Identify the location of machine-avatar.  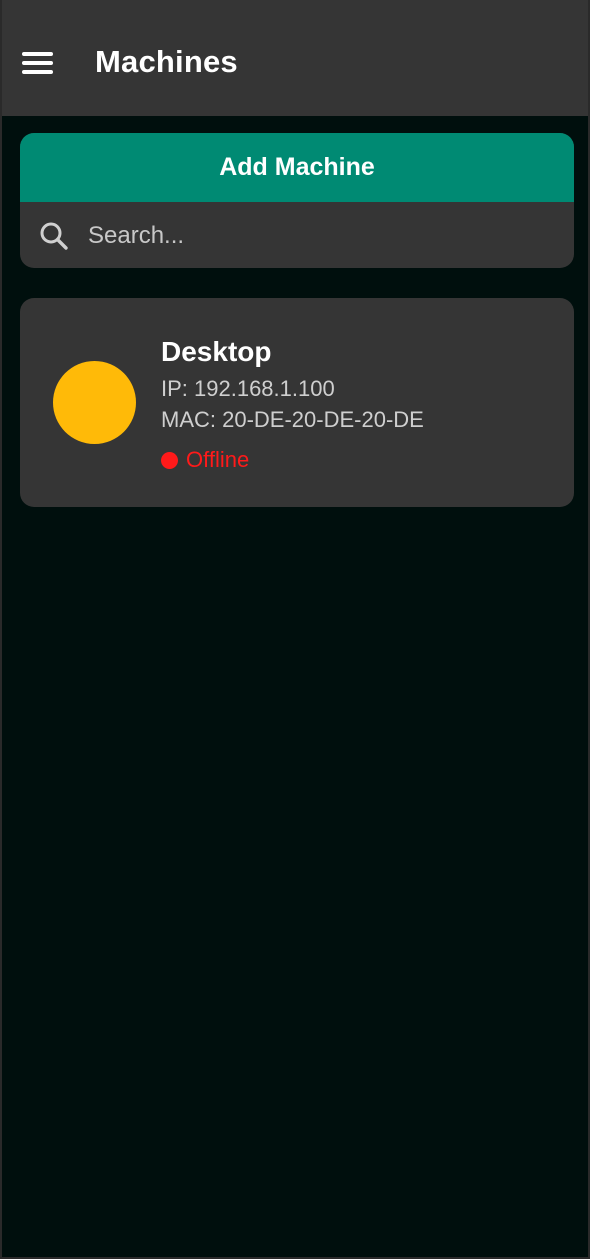
(94, 402).